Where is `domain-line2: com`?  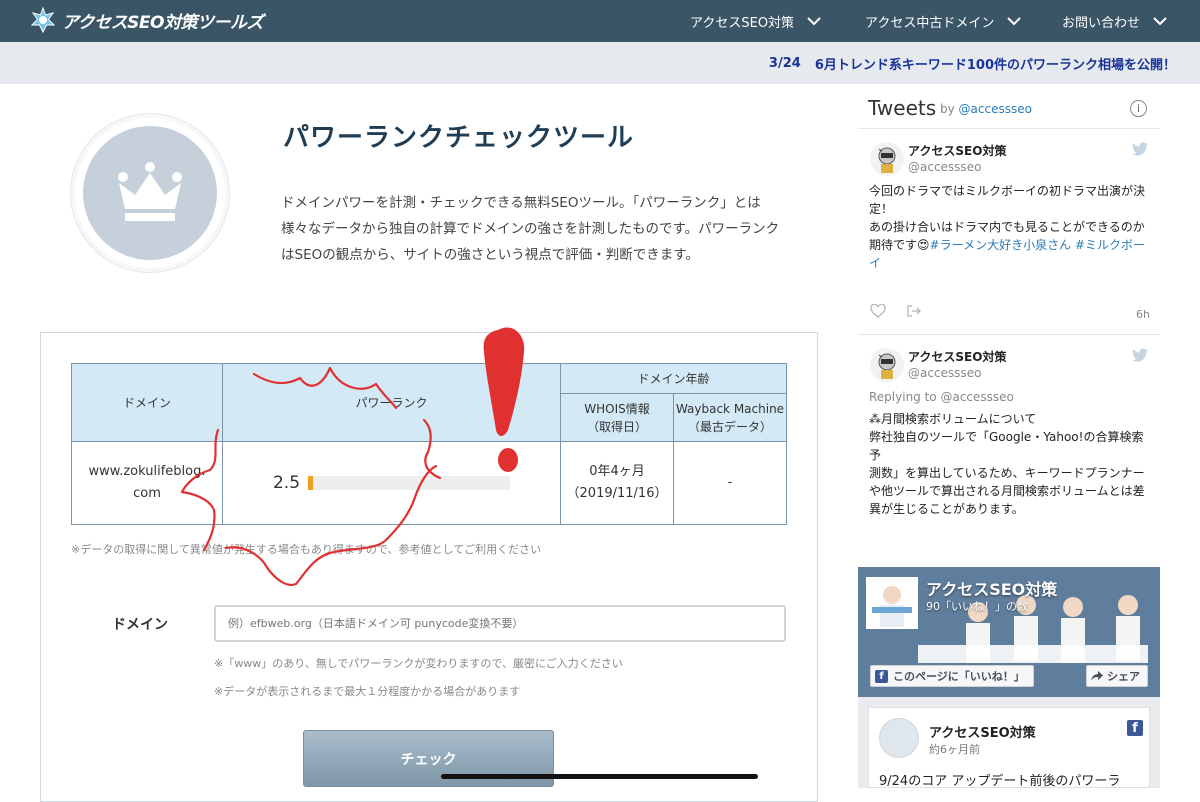
domain-line2: com is located at coordinates (147, 493).